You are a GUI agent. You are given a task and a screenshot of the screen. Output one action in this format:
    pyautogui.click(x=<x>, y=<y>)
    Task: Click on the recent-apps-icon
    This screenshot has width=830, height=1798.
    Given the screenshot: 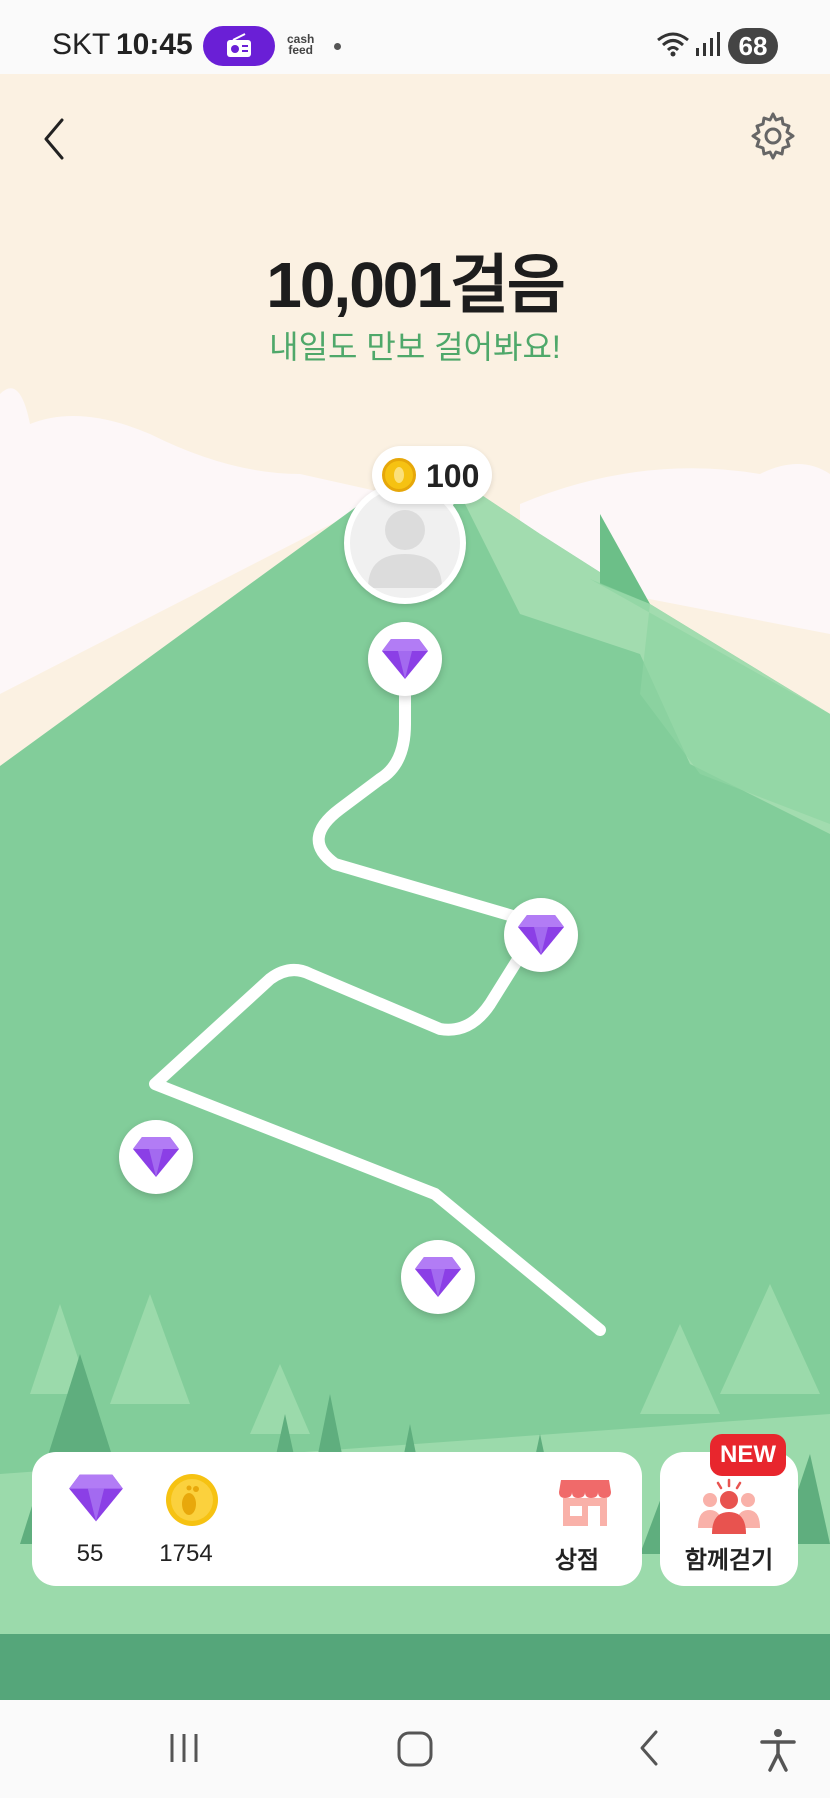 What is the action you would take?
    pyautogui.click(x=184, y=1748)
    